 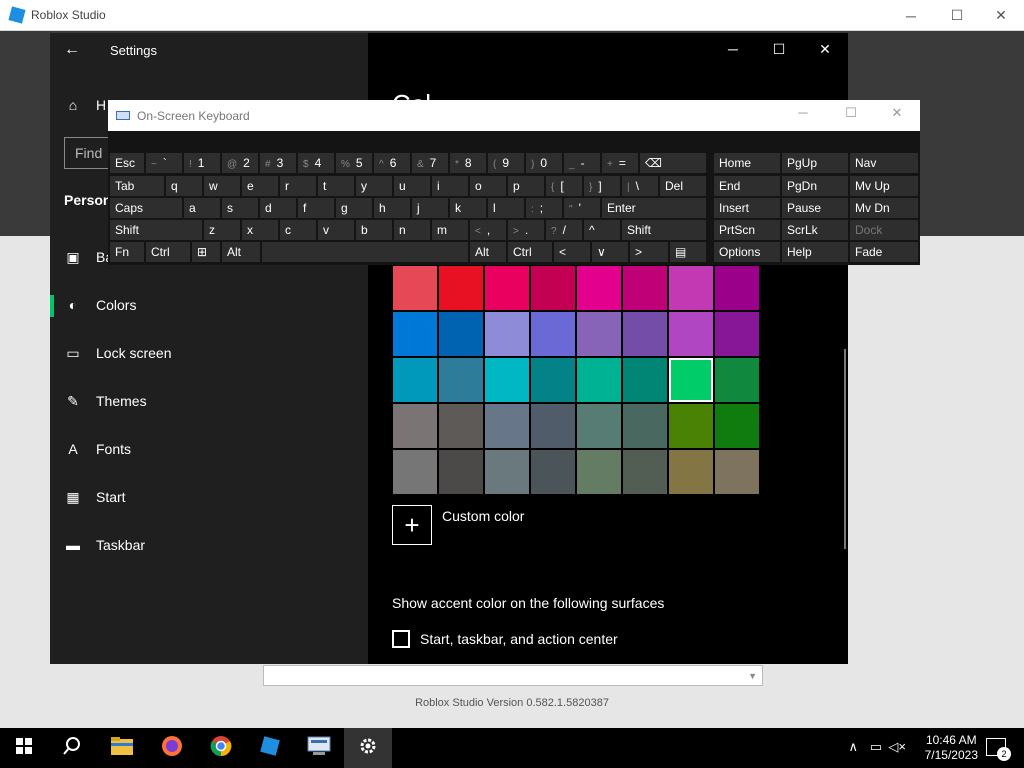 I want to click on checkbox-box, so click(x=401, y=639).